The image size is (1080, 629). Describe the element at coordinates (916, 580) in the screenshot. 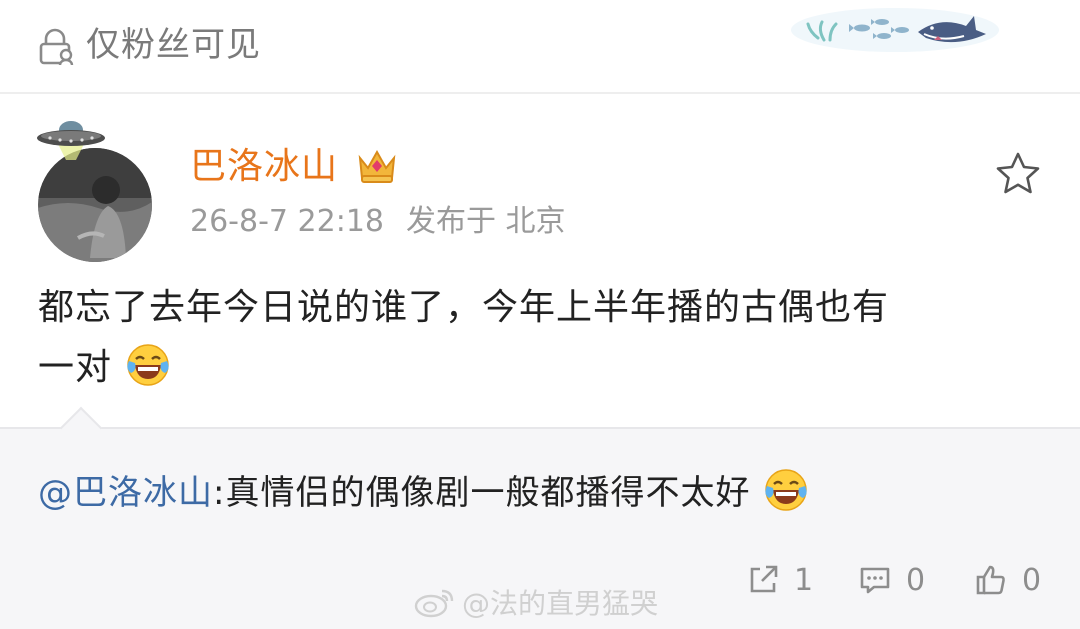

I see `comment-count: 0` at that location.